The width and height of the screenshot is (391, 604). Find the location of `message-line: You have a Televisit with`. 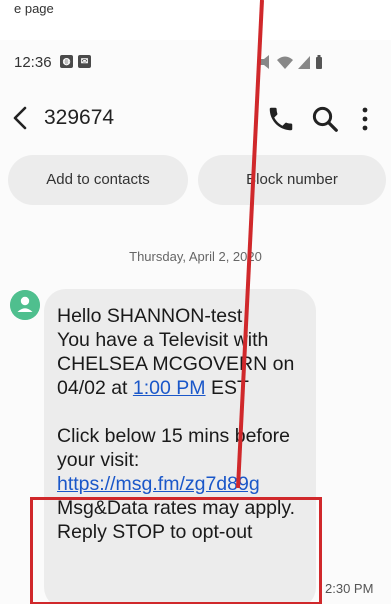

message-line: You have a Televisit with is located at coordinates (163, 340).